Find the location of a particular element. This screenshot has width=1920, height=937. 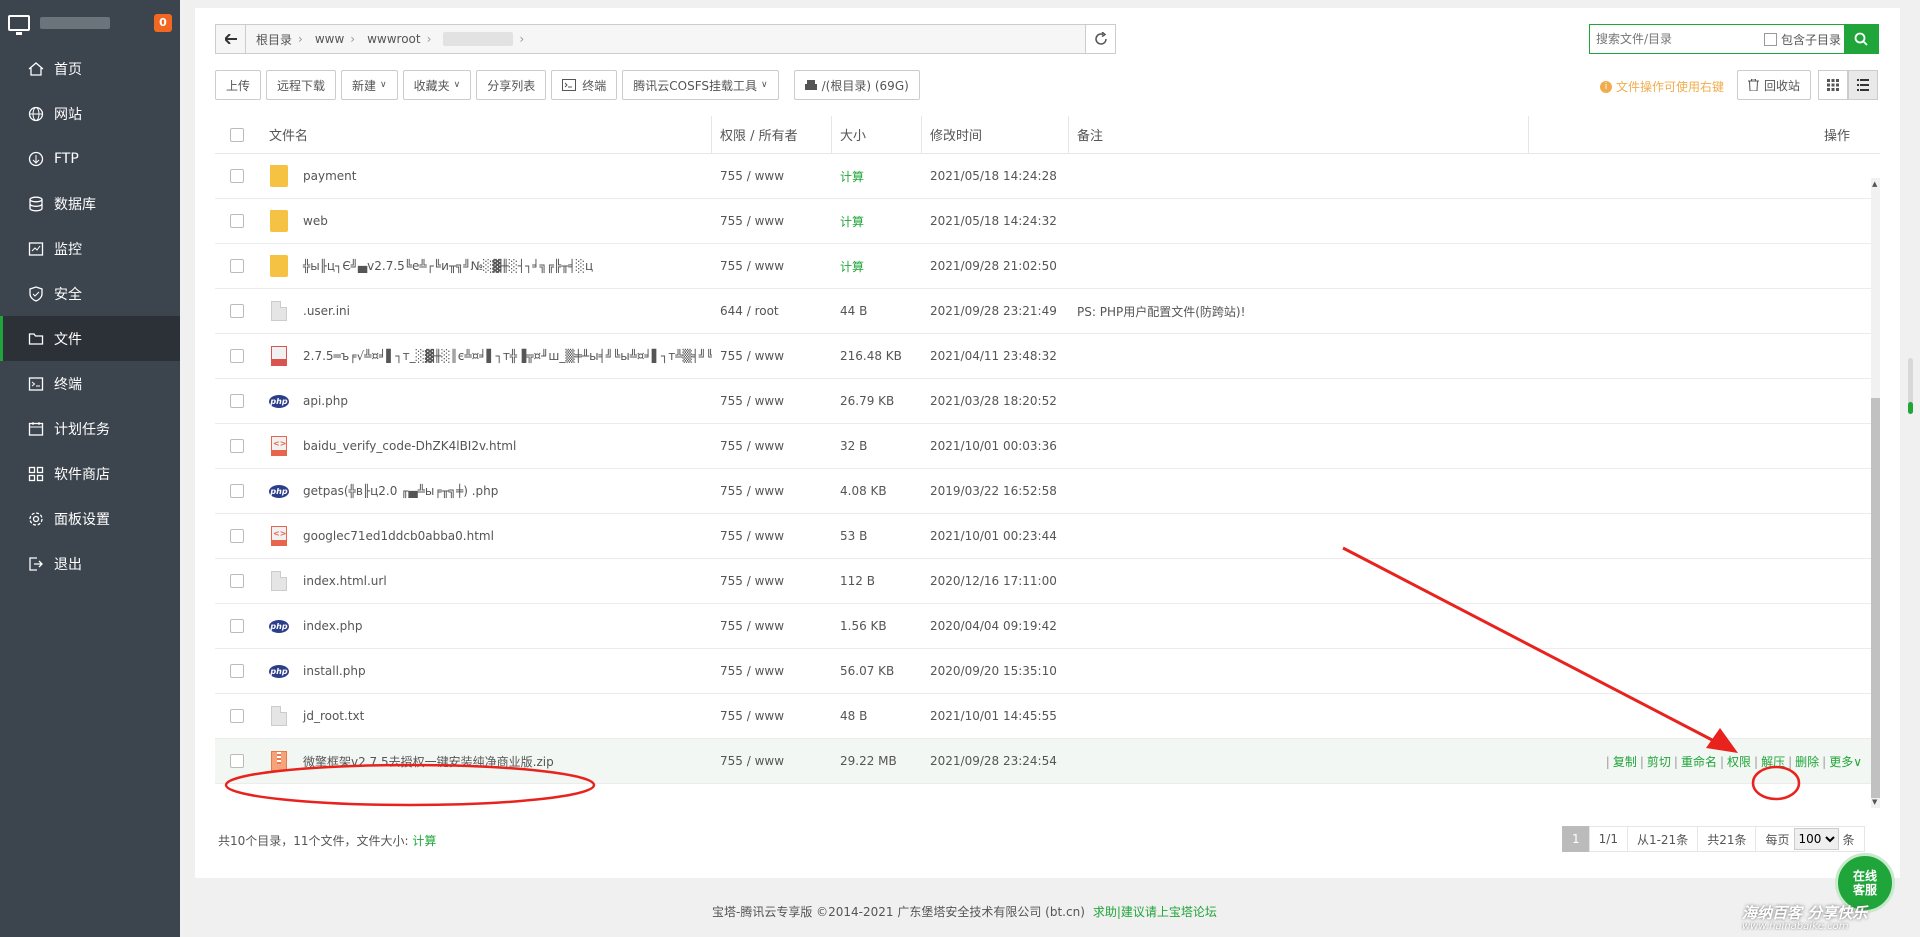

subdir-checkbox is located at coordinates (1770, 39).